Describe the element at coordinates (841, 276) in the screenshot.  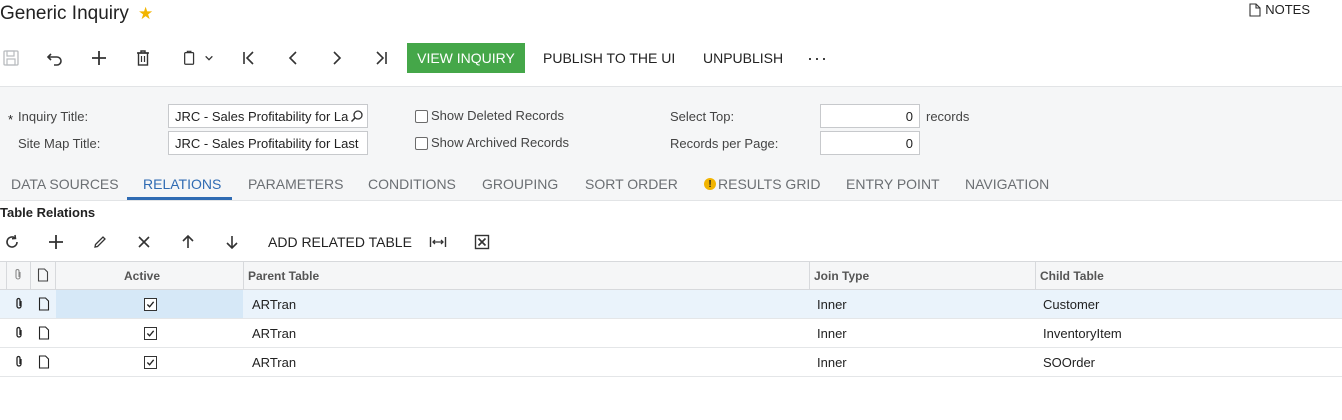
I see `column-header-join-type: Join Type` at that location.